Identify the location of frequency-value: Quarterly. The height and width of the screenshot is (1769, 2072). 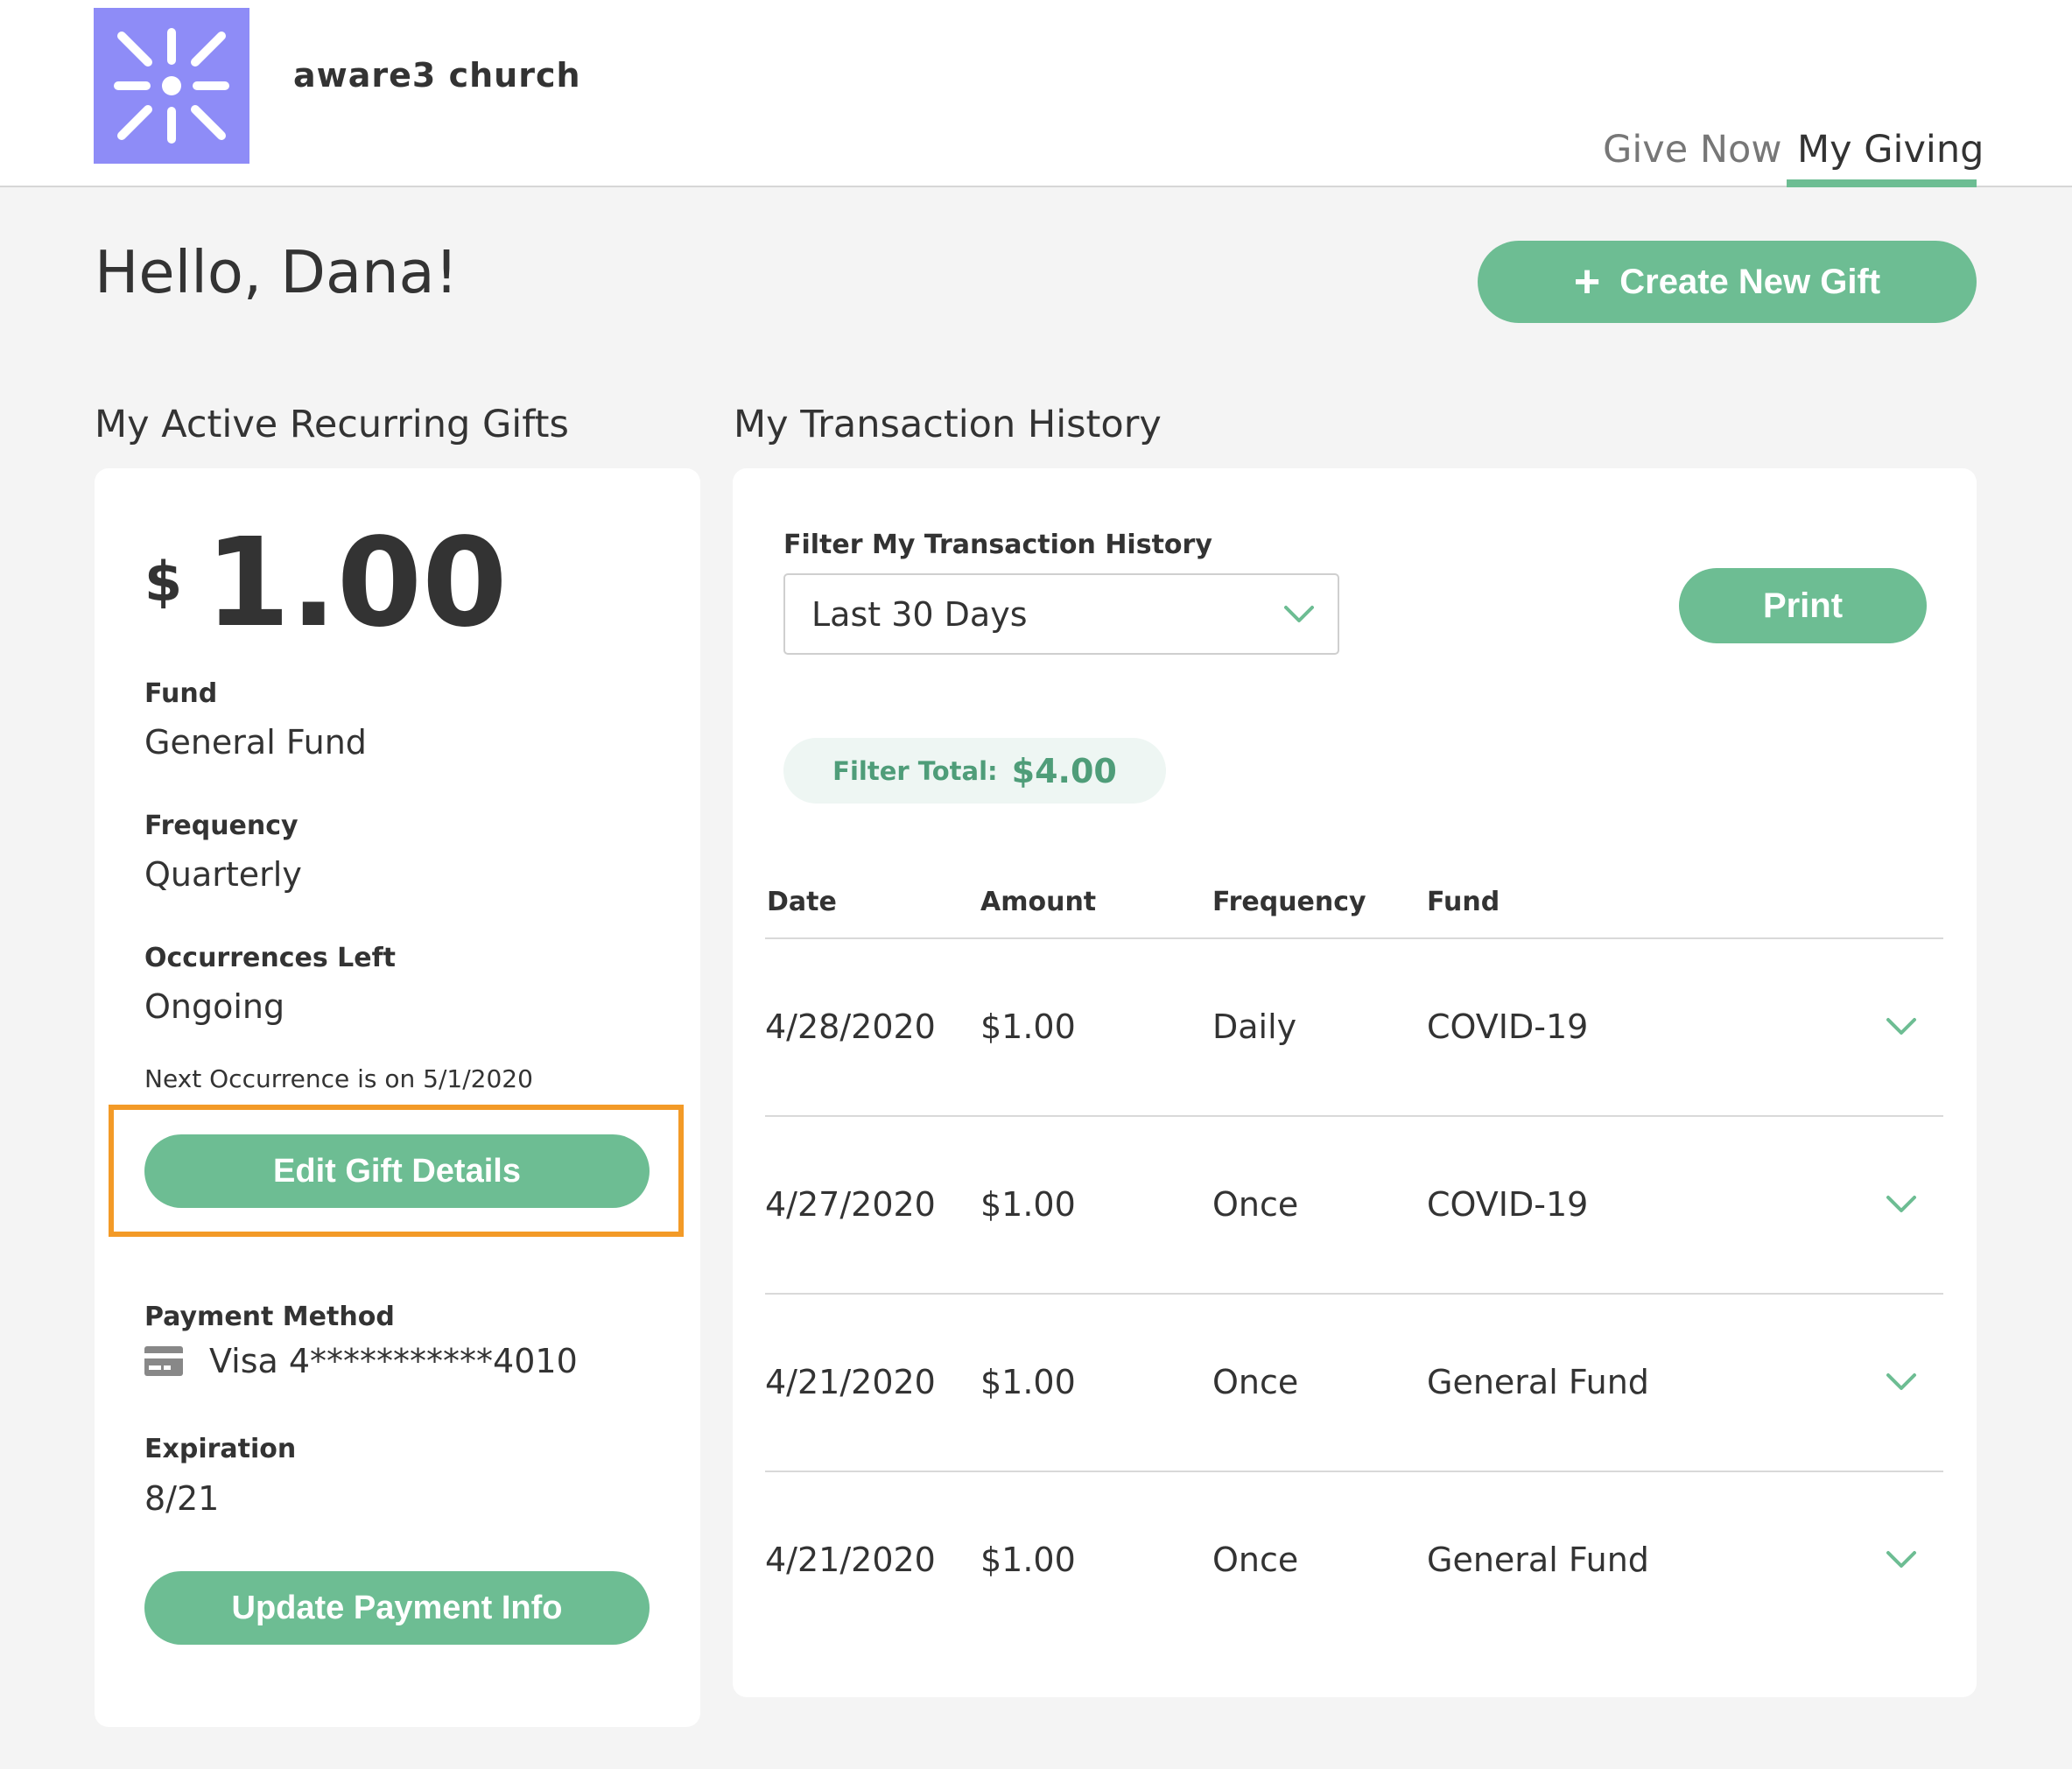
(223, 875).